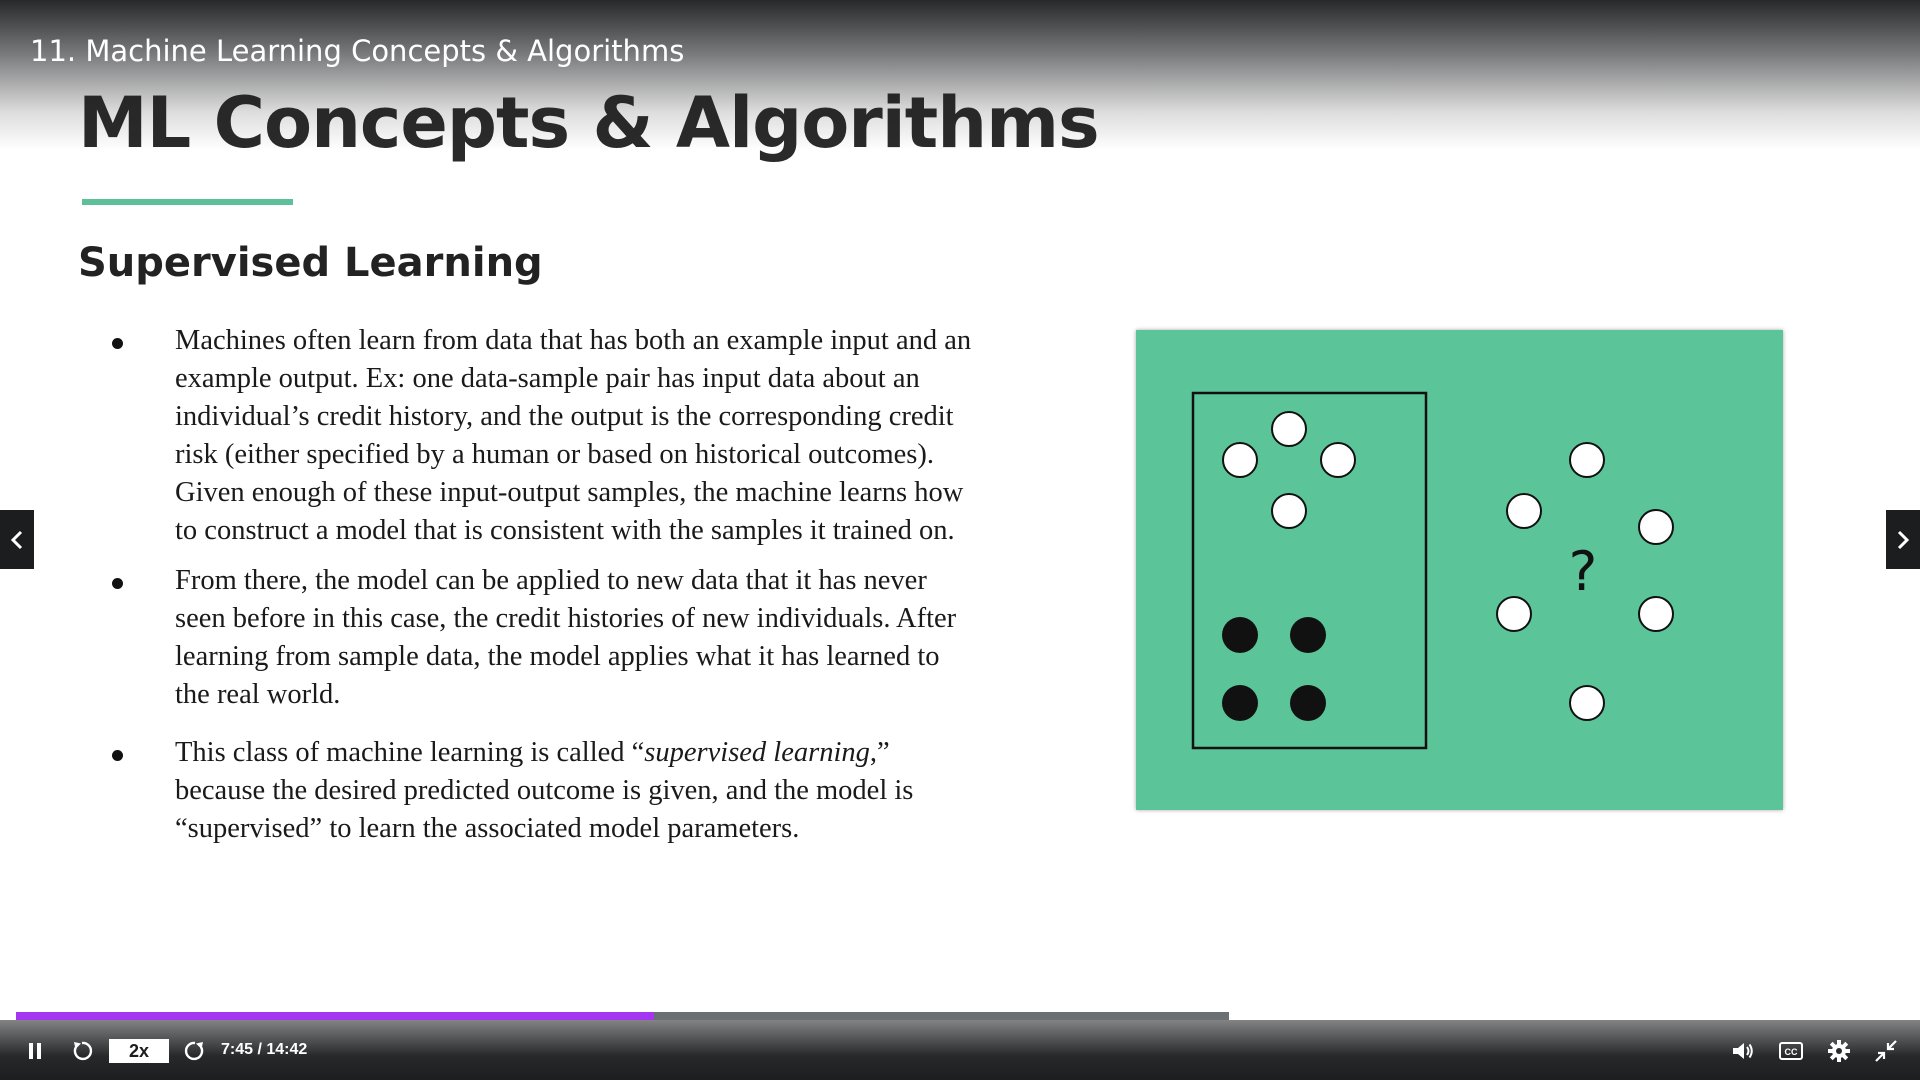  What do you see at coordinates (264, 1049) in the screenshot?
I see `time-display: 7:45 / 14:42` at bounding box center [264, 1049].